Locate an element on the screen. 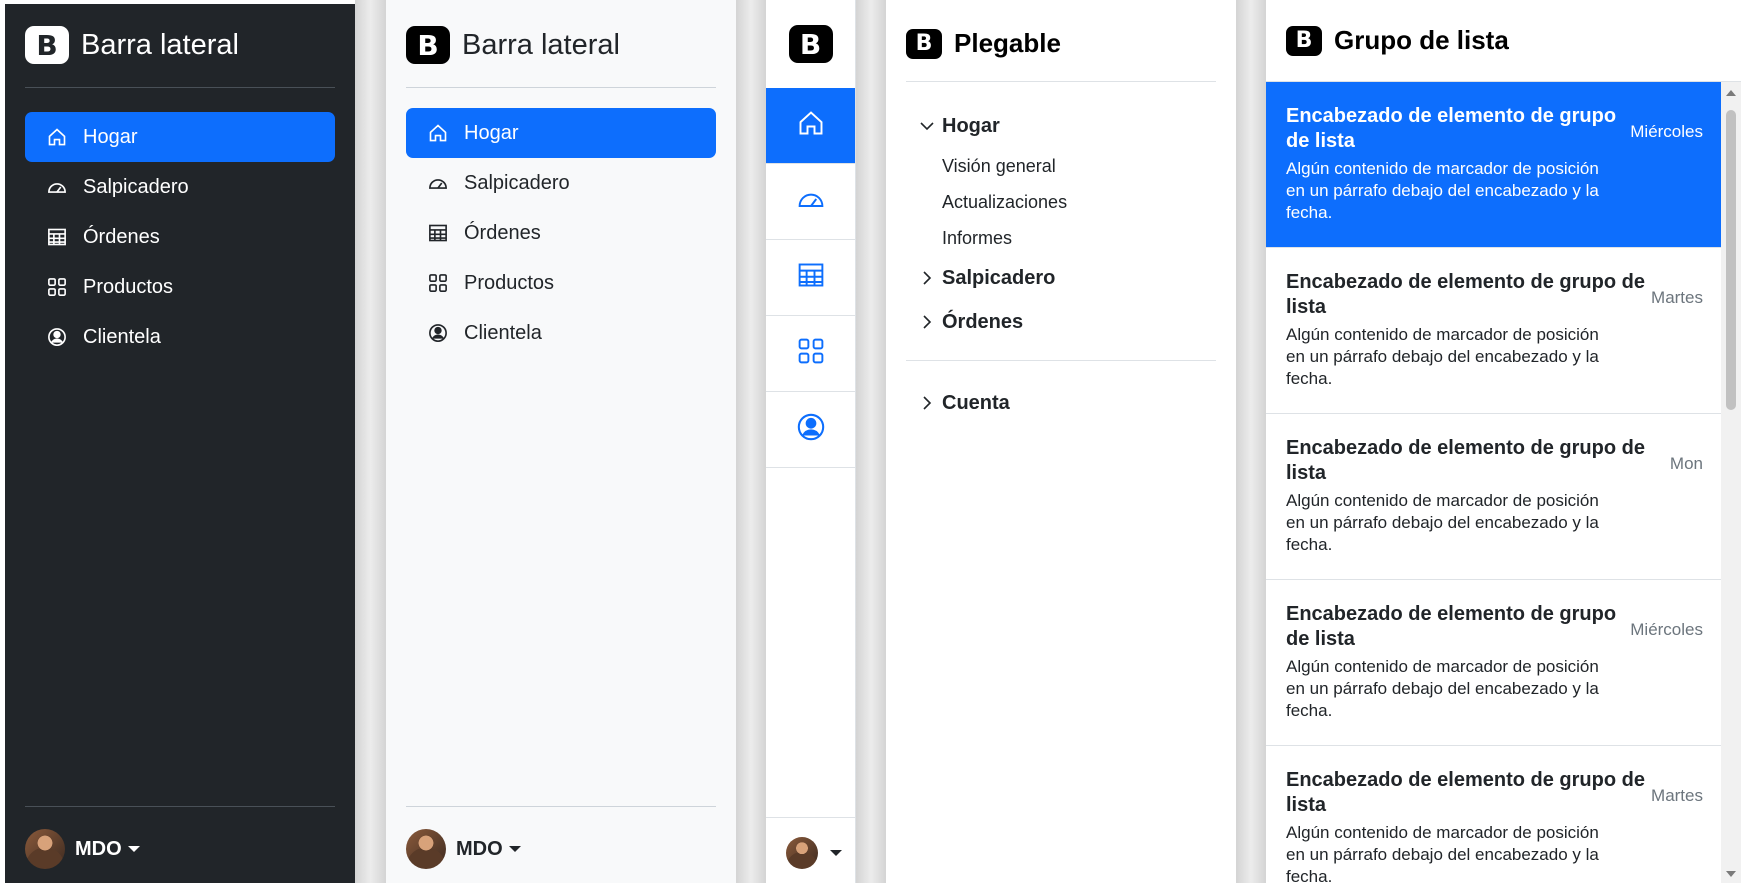  scrollbar-thumb is located at coordinates (1731, 260).